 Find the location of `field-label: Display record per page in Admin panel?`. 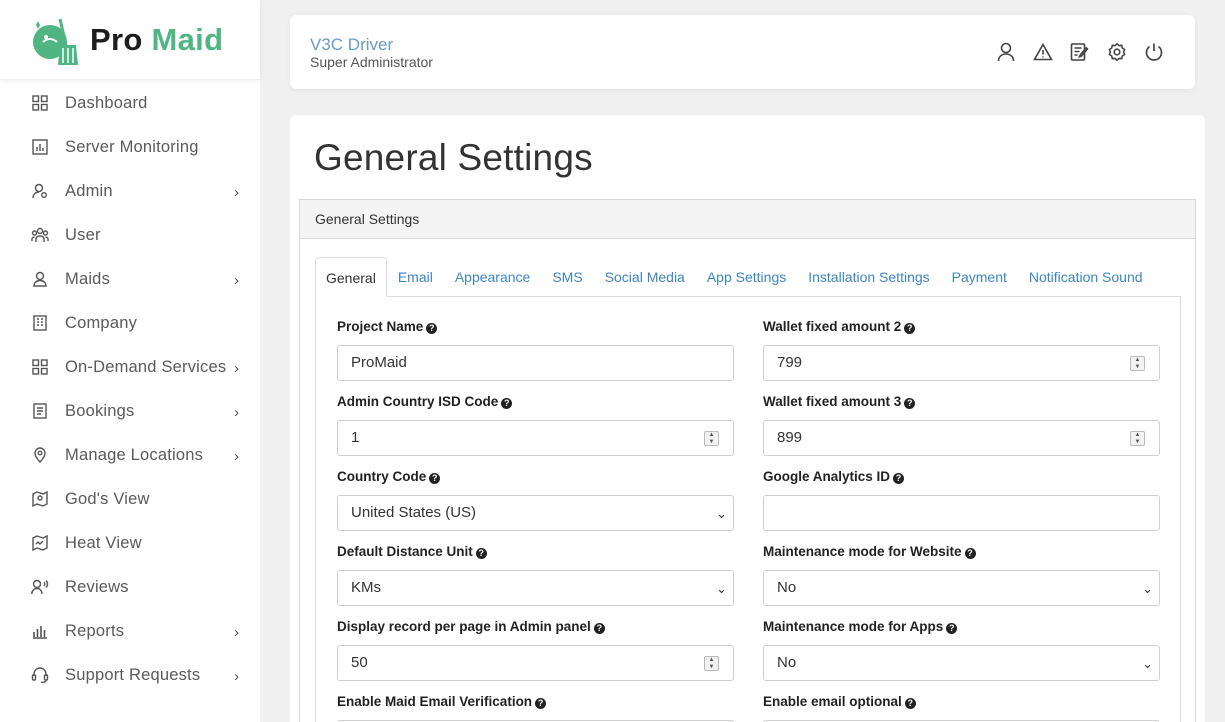

field-label: Display record per page in Admin panel? is located at coordinates (535, 629).